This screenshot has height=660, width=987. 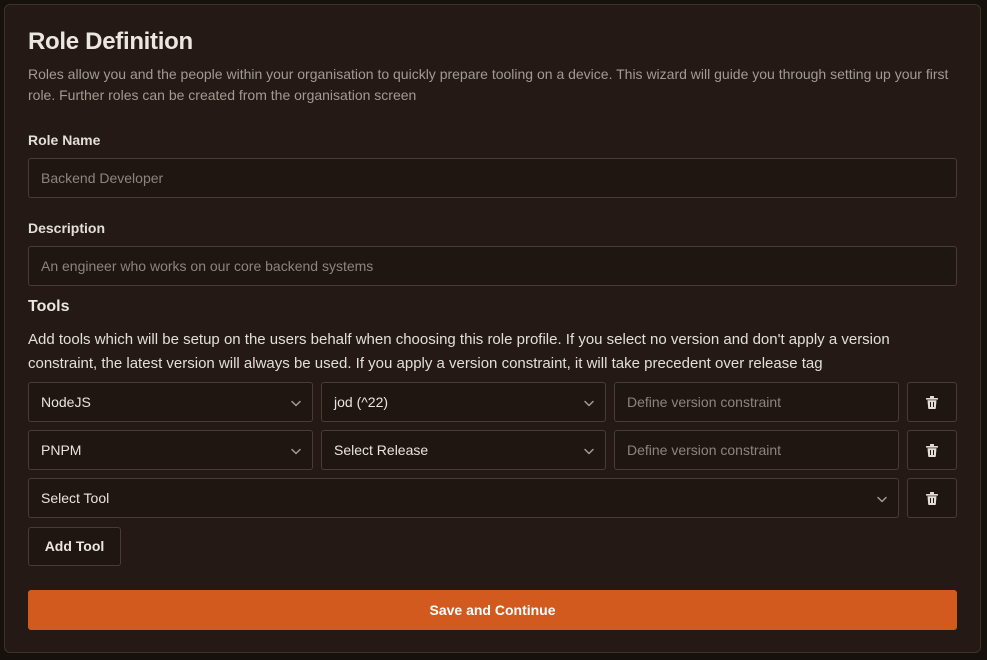 What do you see at coordinates (75, 498) in the screenshot?
I see `tool-select-value: Select Tool` at bounding box center [75, 498].